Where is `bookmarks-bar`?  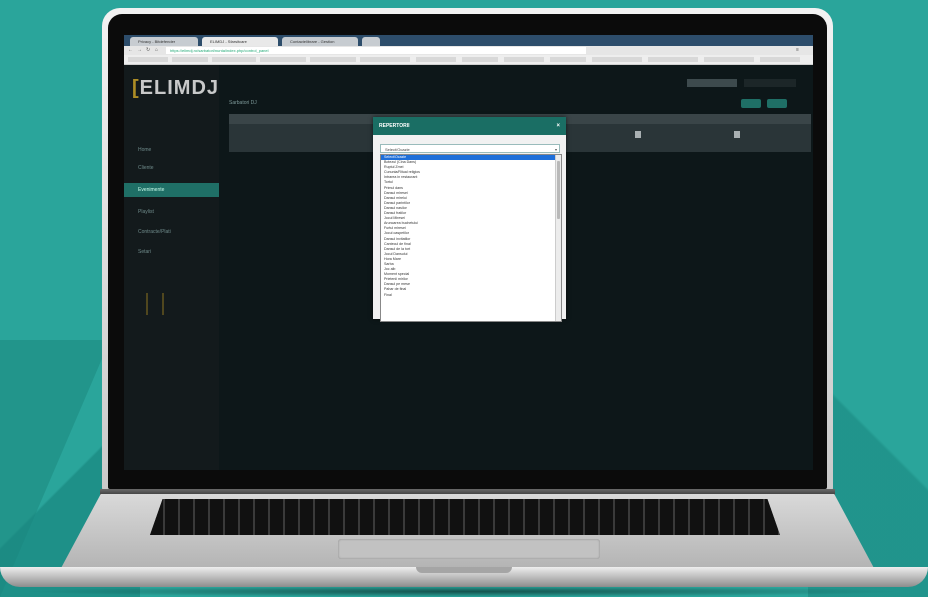 bookmarks-bar is located at coordinates (468, 60).